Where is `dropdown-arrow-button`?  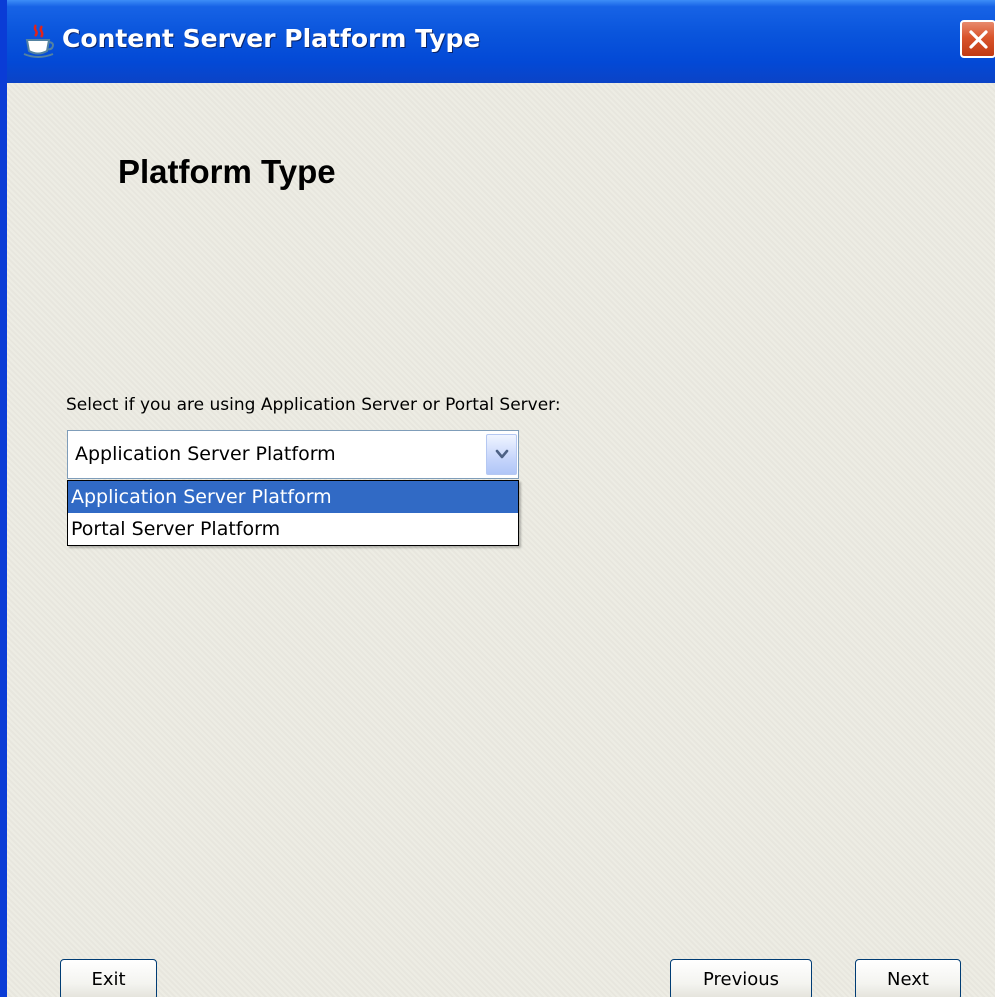 dropdown-arrow-button is located at coordinates (501, 454).